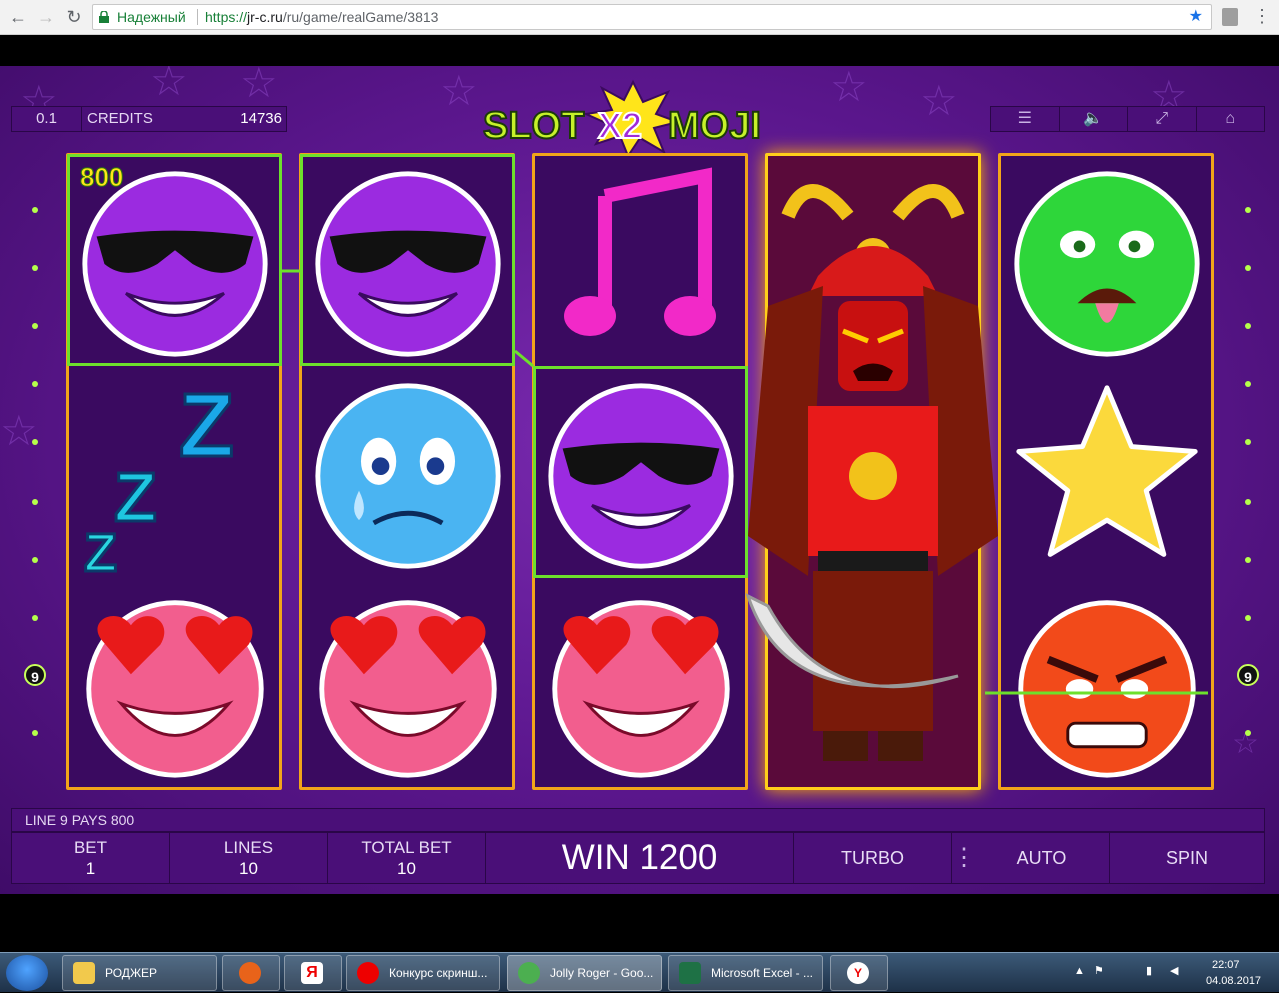  What do you see at coordinates (322, 17) in the screenshot?
I see `url-text: https://jr-c.ru/ru/game/realGame/3813` at bounding box center [322, 17].